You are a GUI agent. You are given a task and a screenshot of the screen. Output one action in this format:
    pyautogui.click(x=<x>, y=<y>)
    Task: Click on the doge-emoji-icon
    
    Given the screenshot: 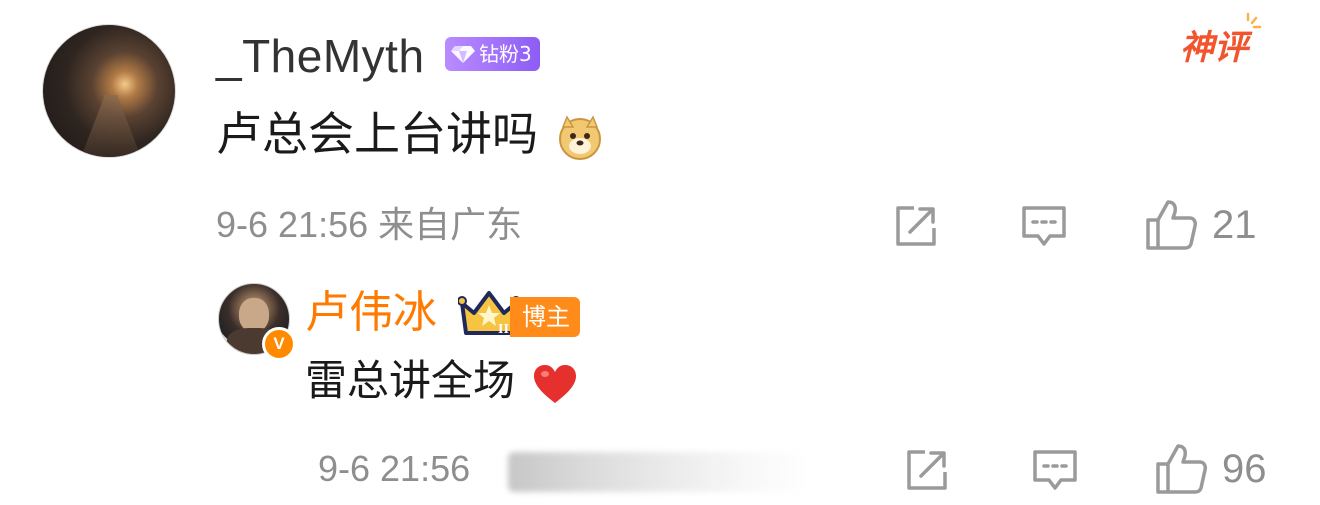 What is the action you would take?
    pyautogui.click(x=579, y=137)
    